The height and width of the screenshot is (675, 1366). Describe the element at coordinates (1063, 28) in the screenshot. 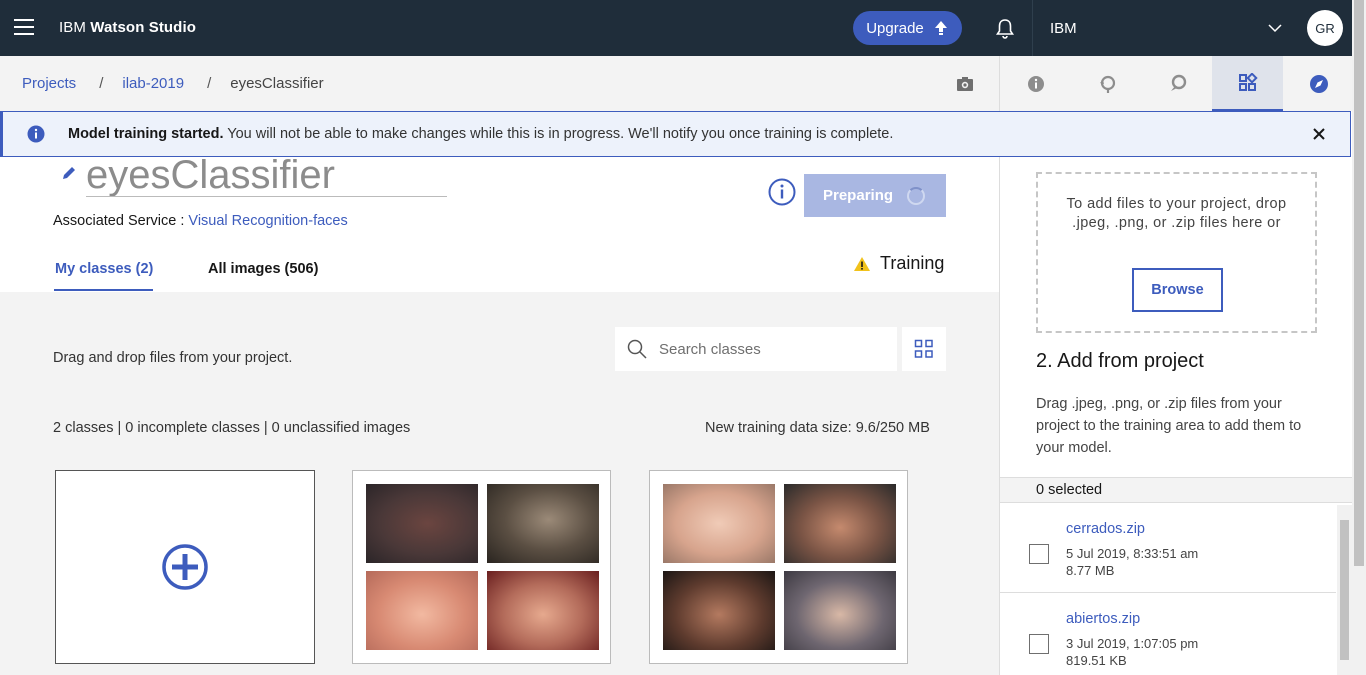

I see `account-switcher: IBM` at that location.